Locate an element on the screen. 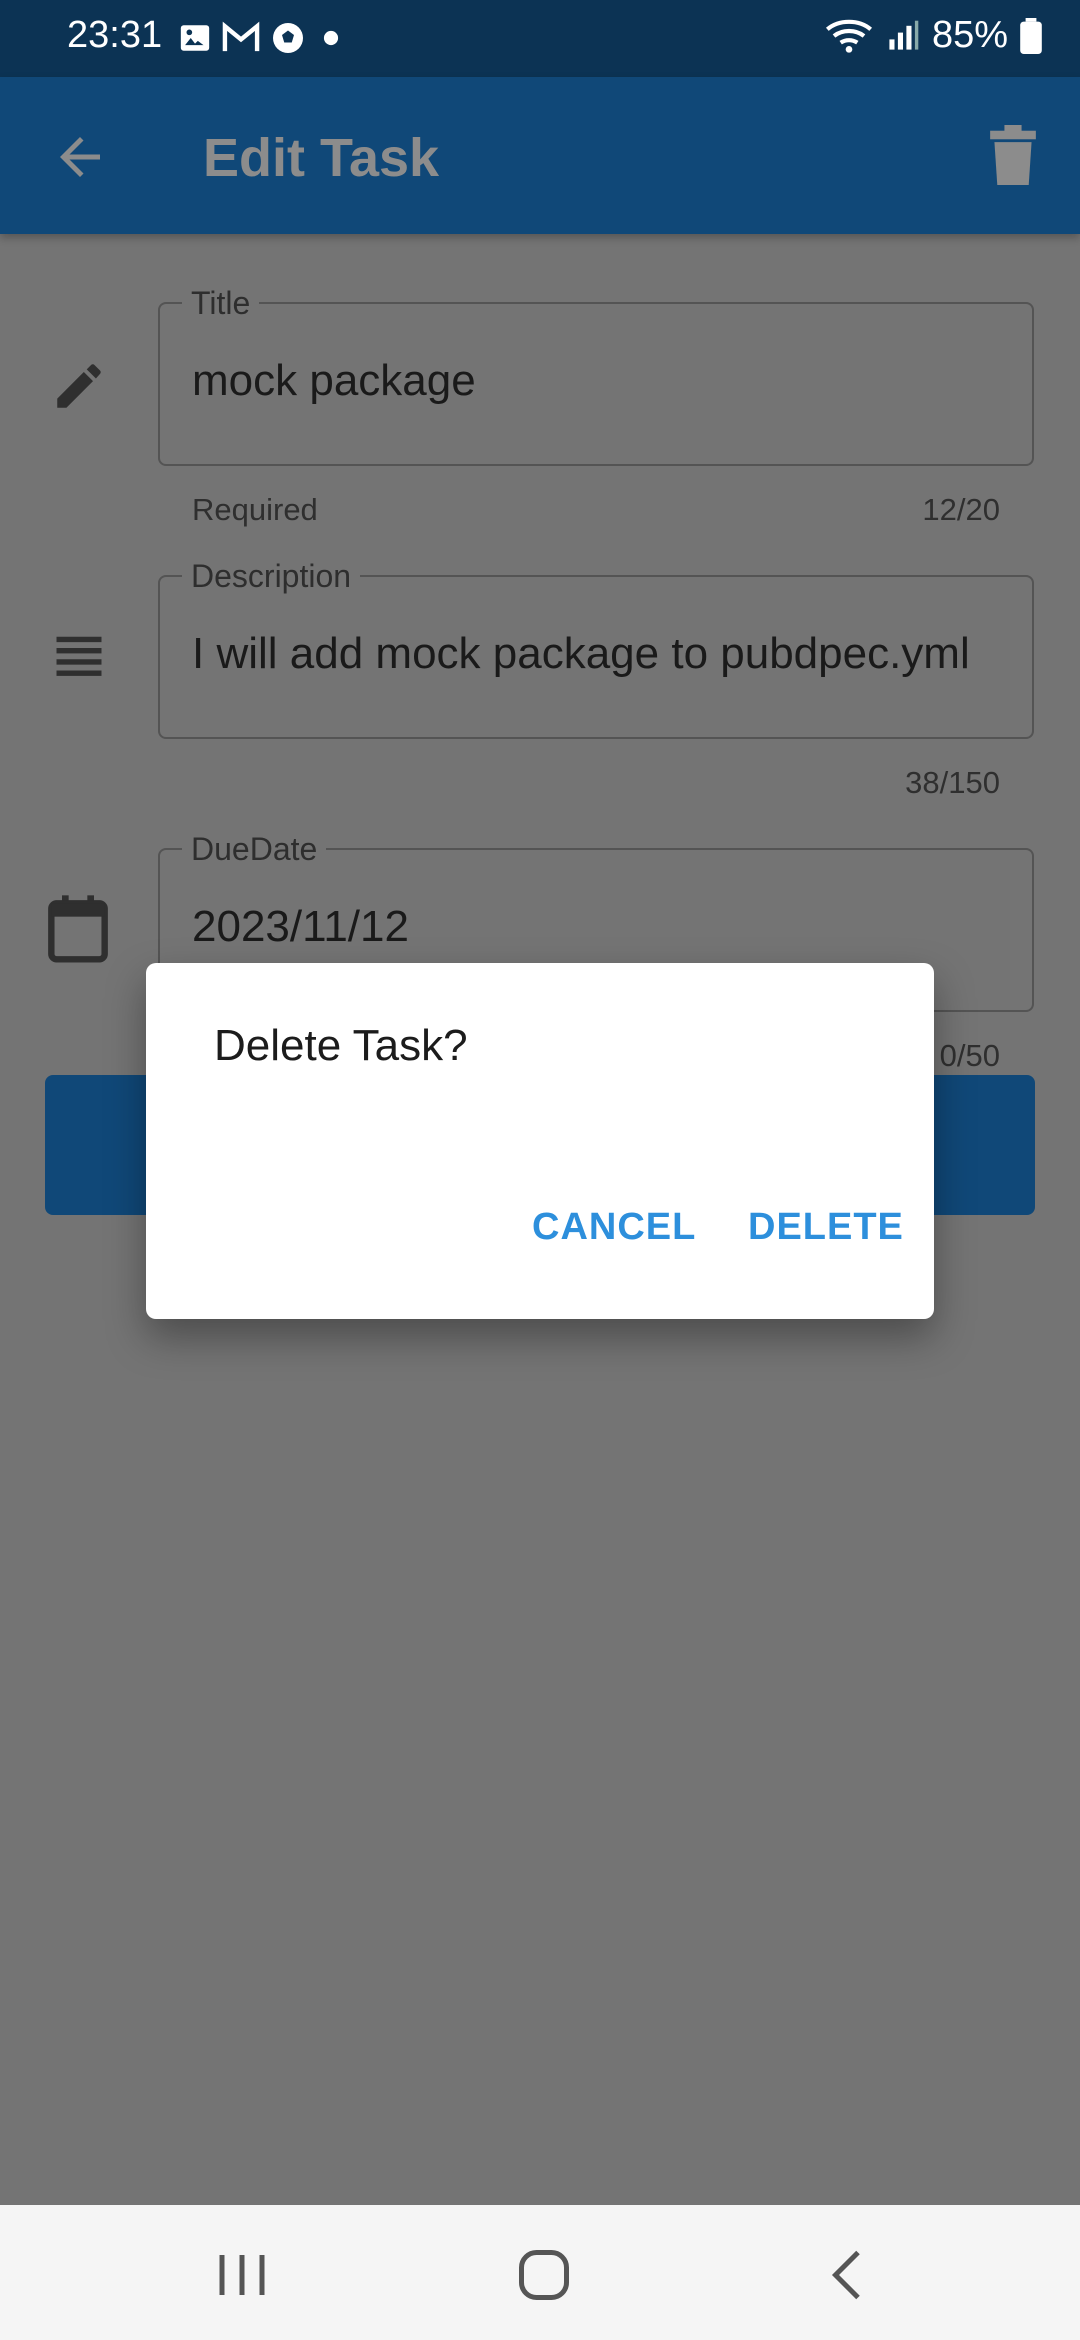 Image resolution: width=1080 pixels, height=2340 pixels. battery-percent: 85% is located at coordinates (969, 35).